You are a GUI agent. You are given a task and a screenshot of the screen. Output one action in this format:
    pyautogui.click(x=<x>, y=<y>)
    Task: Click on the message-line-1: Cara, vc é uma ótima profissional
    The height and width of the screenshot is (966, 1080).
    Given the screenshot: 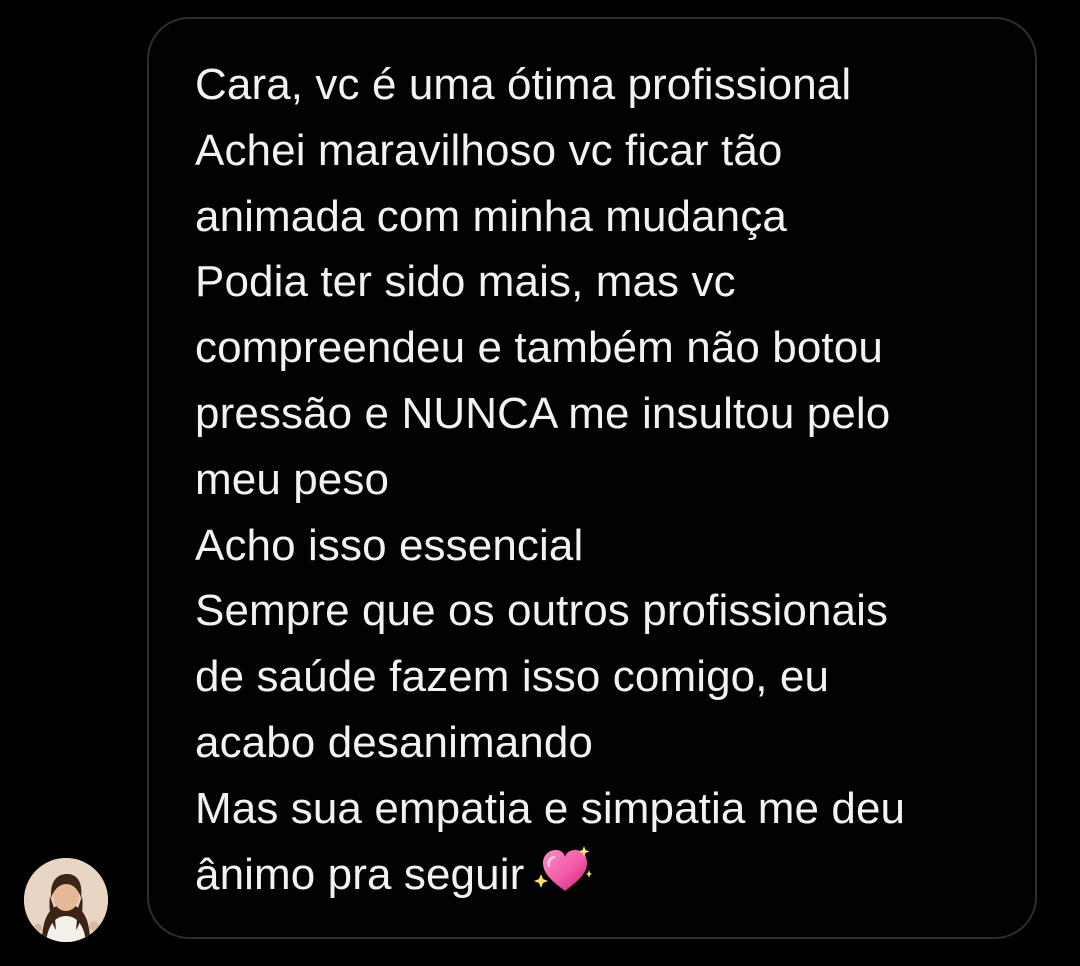 What is the action you would take?
    pyautogui.click(x=523, y=84)
    